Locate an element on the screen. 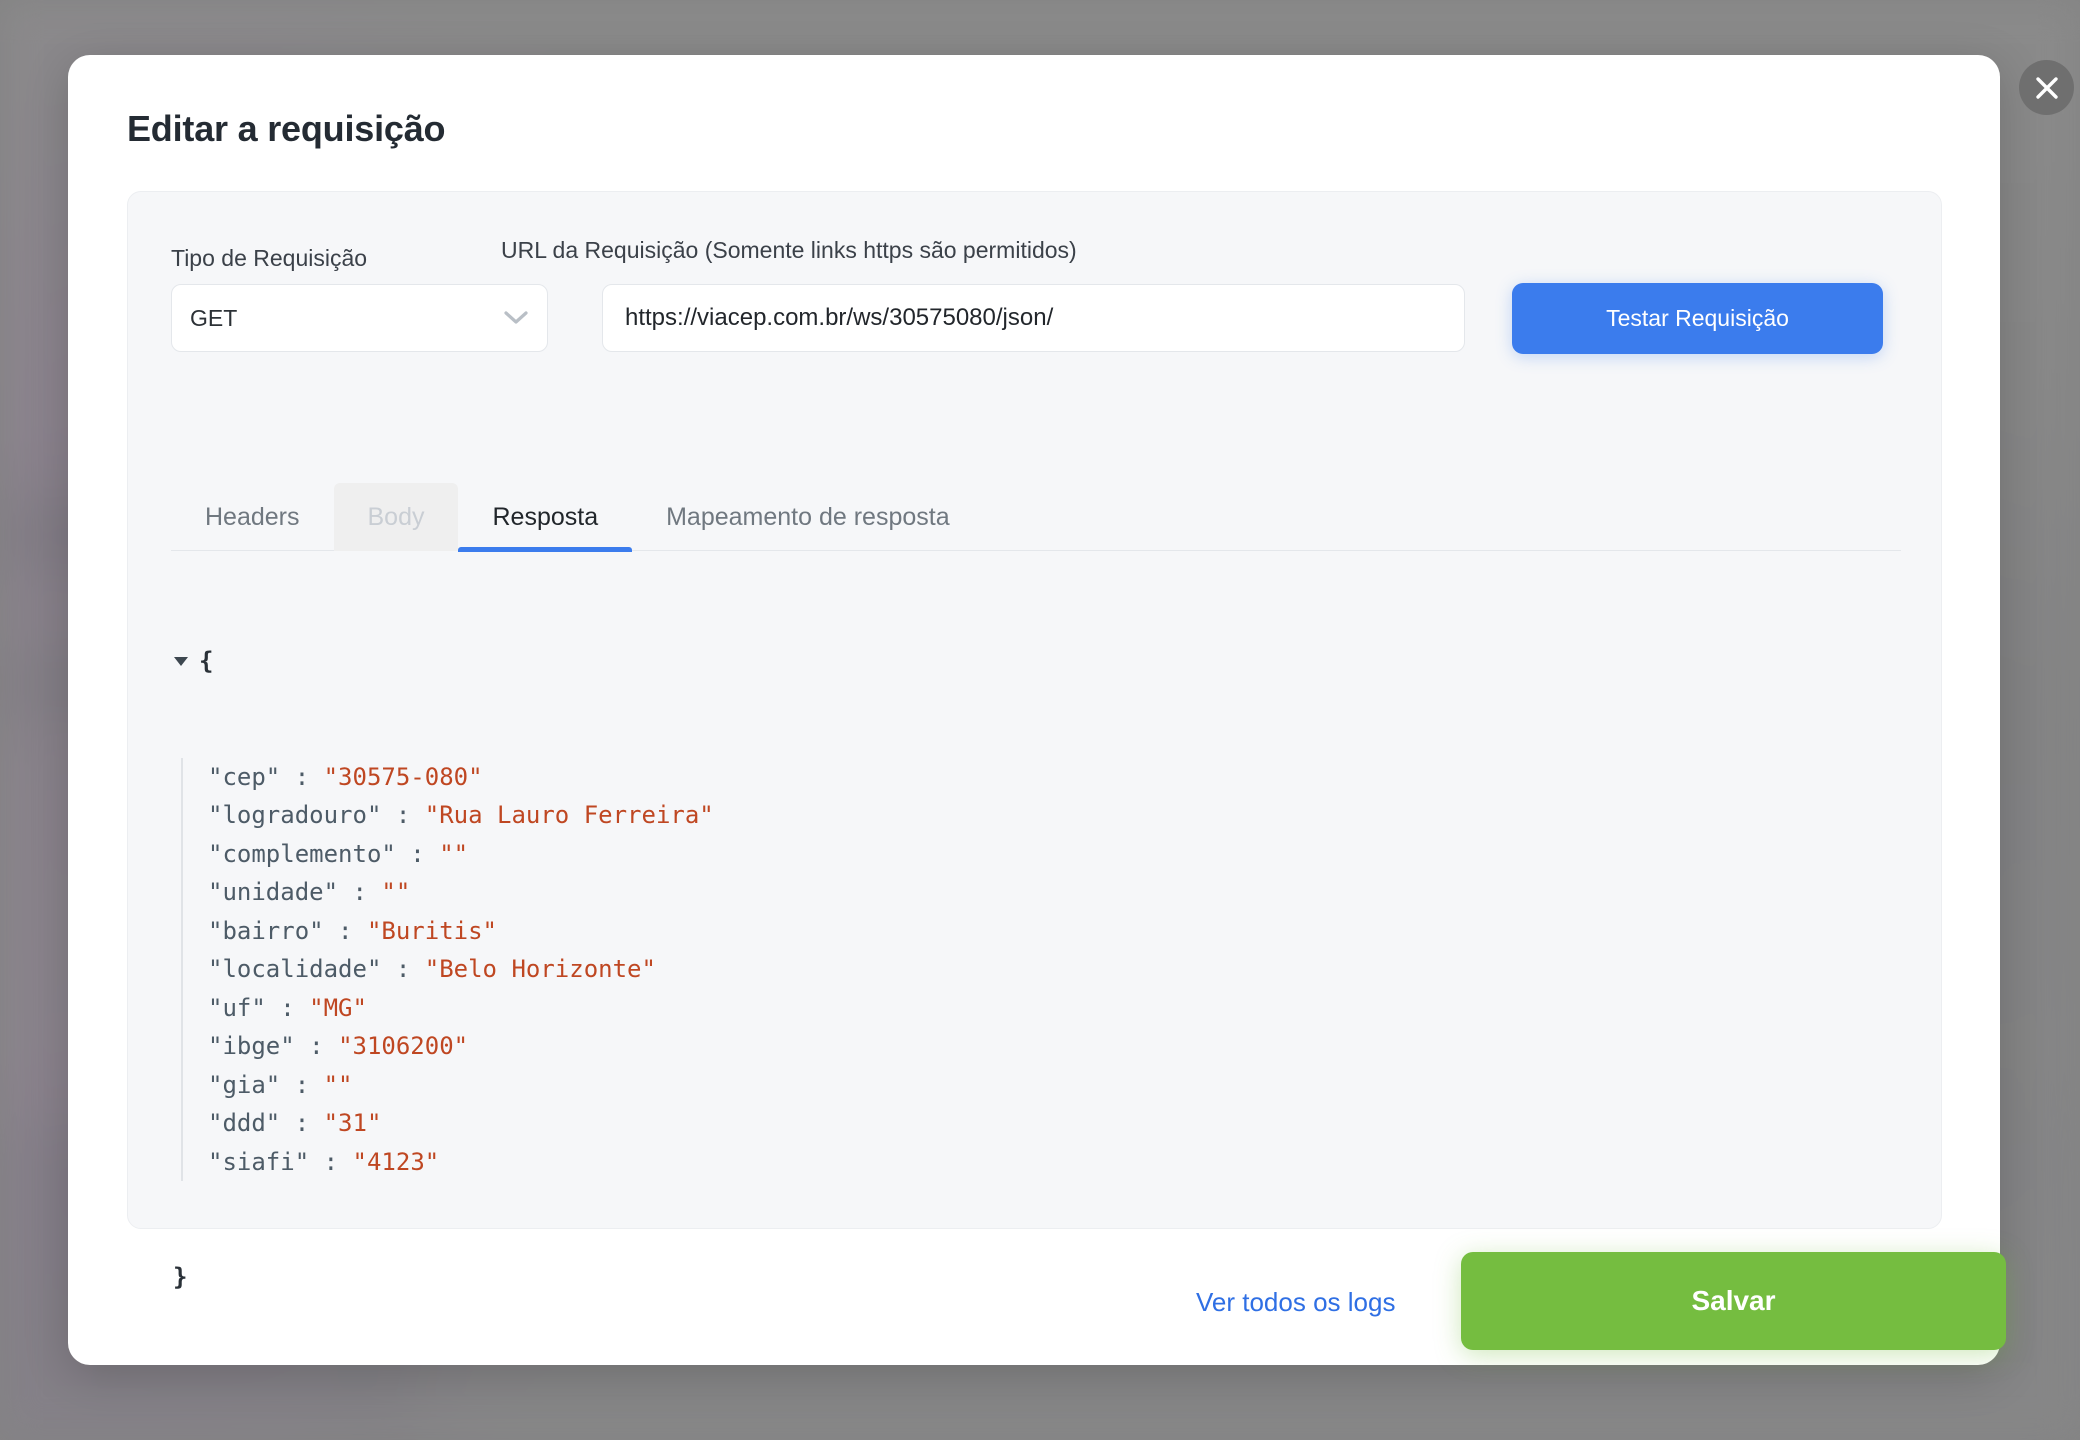 This screenshot has width=2080, height=1440. page-title: Editar a requisição is located at coordinates (286, 128).